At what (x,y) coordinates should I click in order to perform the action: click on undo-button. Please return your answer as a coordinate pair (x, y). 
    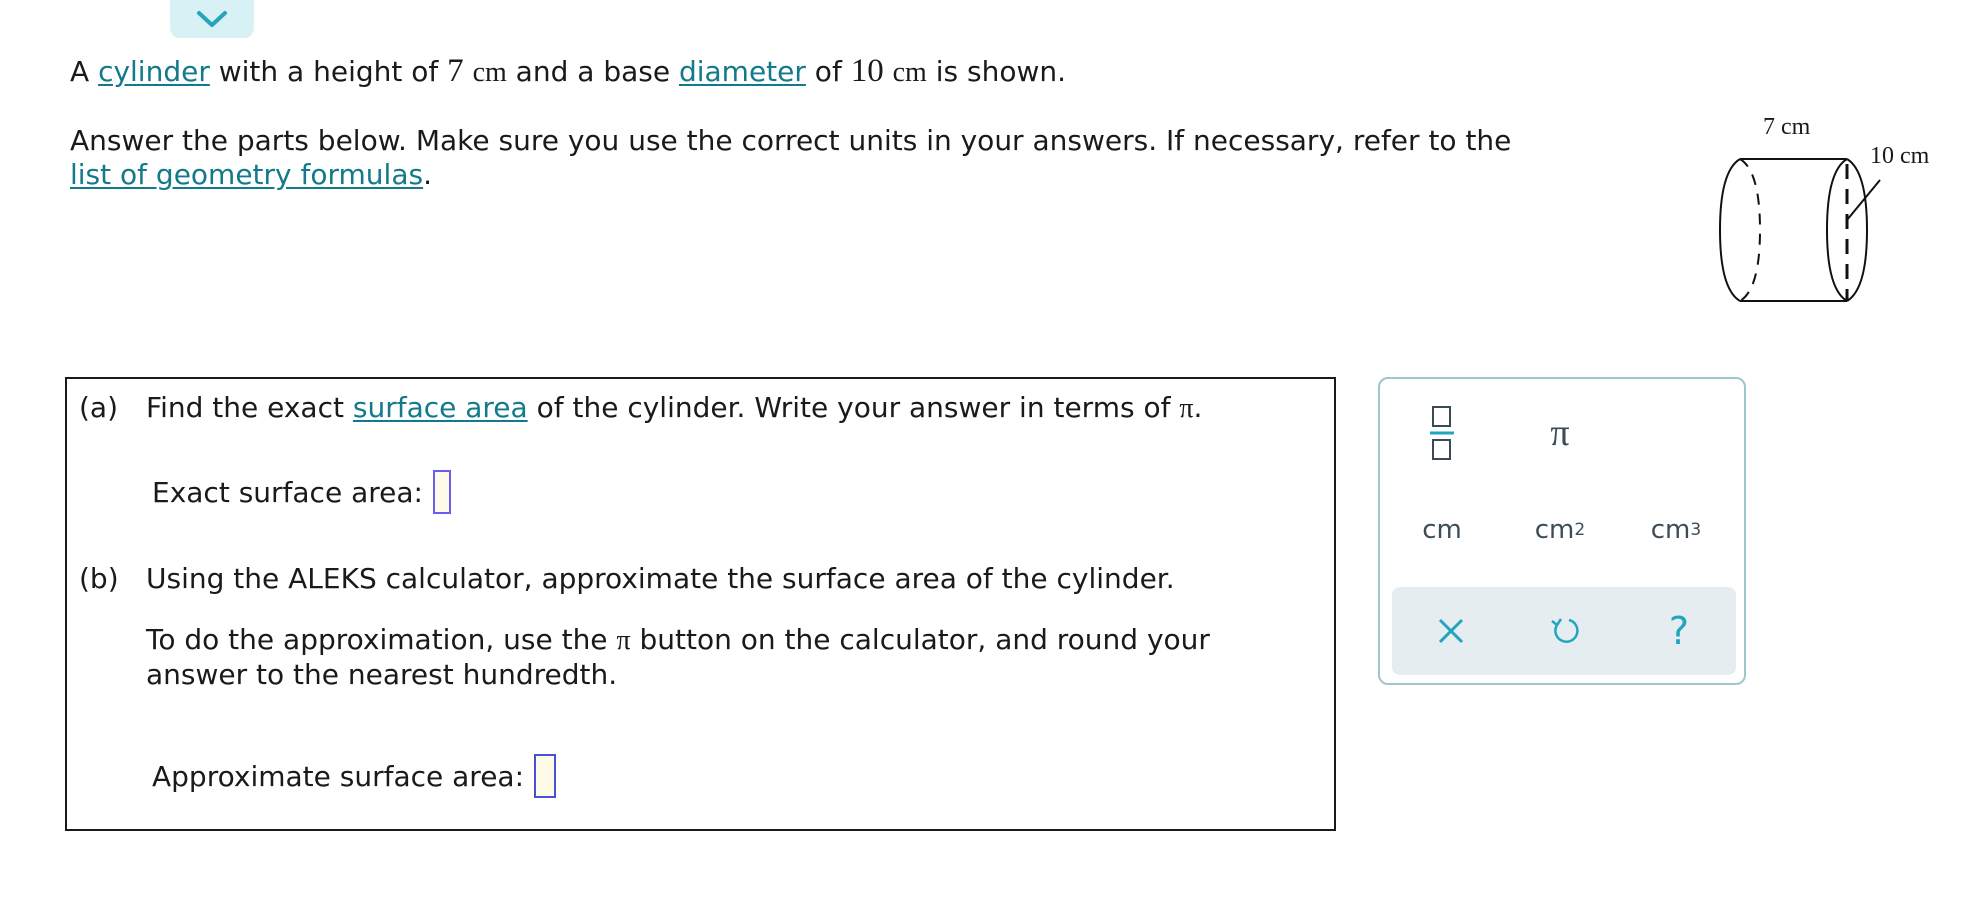
    Looking at the image, I should click on (1565, 631).